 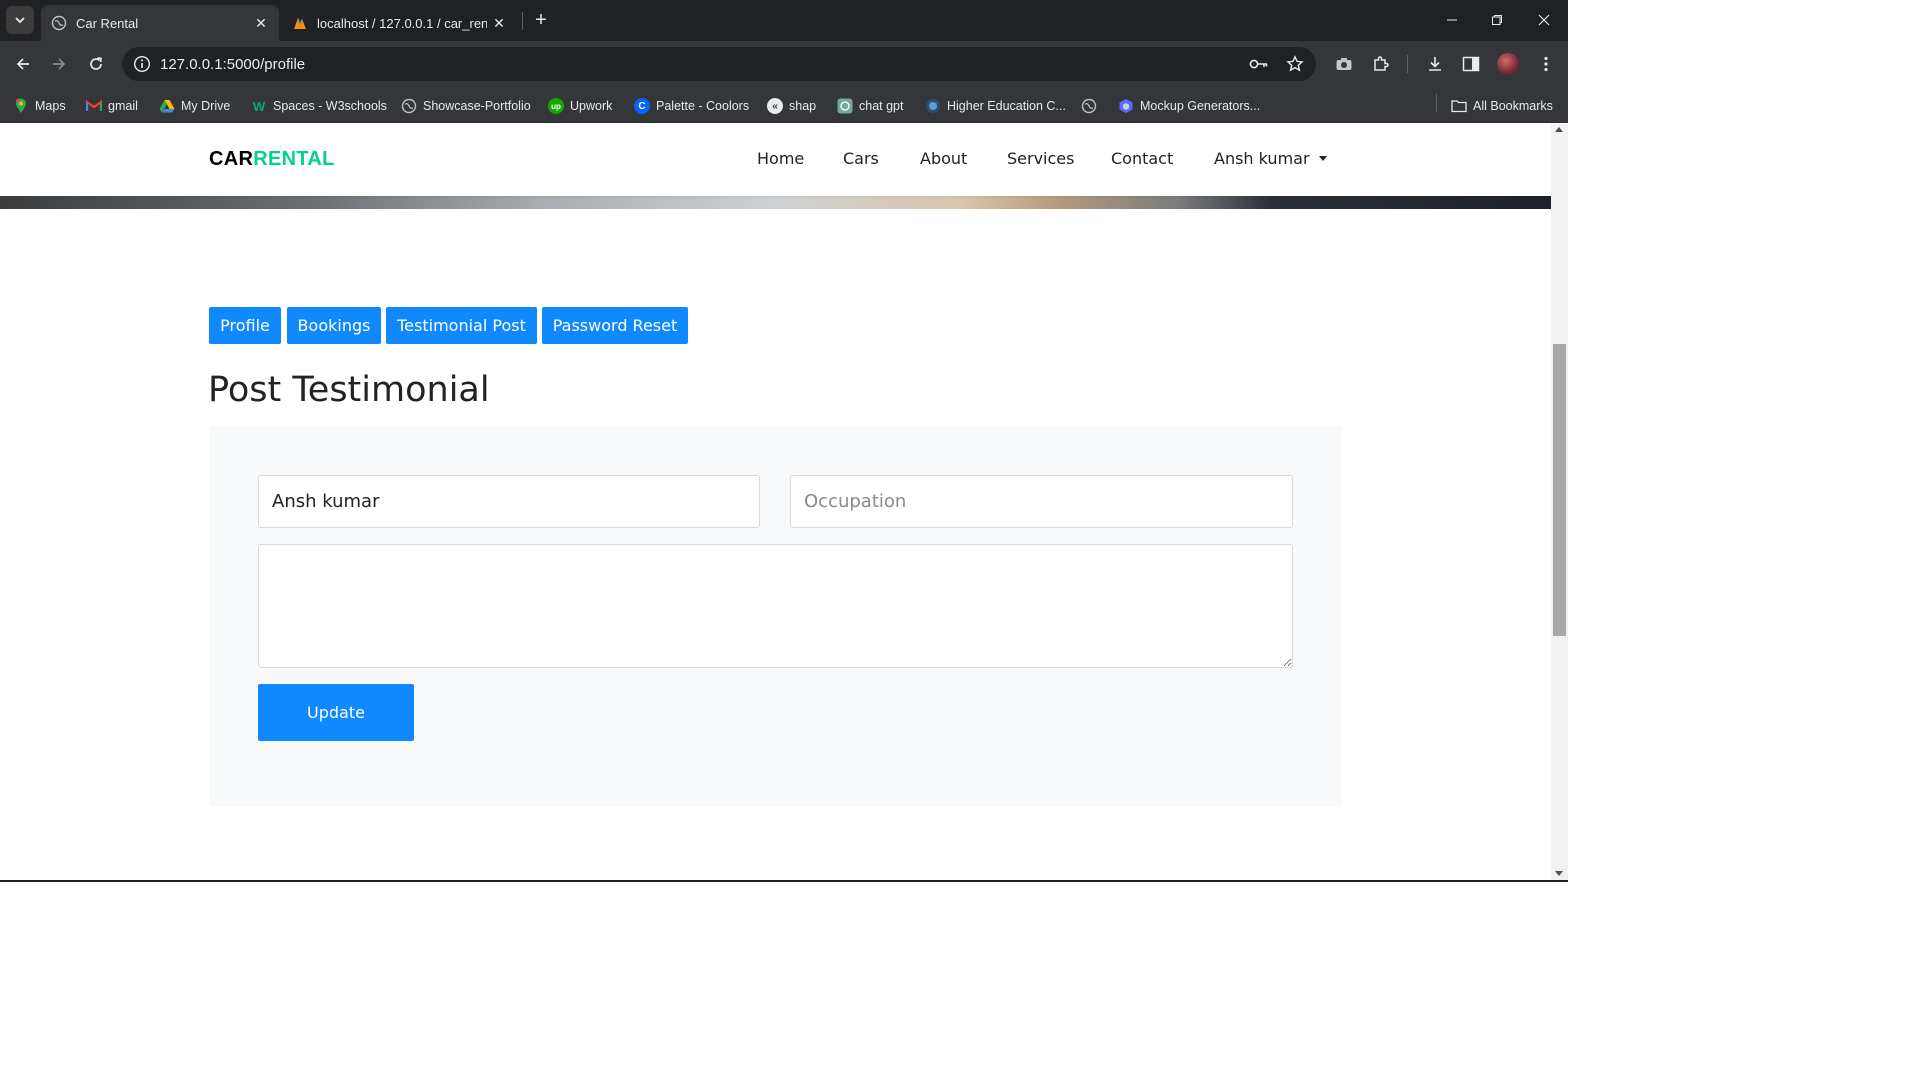 I want to click on drive-icon, so click(x=167, y=106).